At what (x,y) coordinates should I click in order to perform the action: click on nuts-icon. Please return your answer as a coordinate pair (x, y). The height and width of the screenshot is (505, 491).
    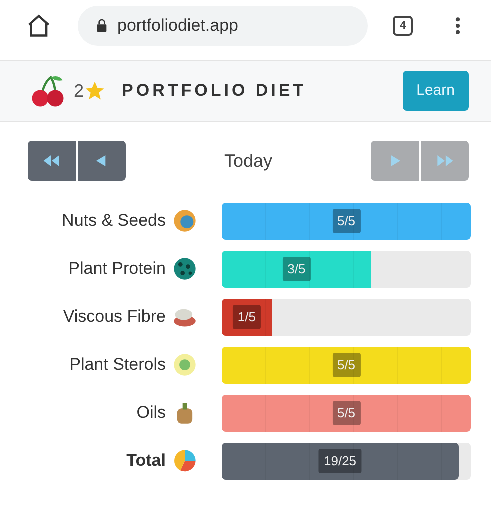
    Looking at the image, I should click on (185, 221).